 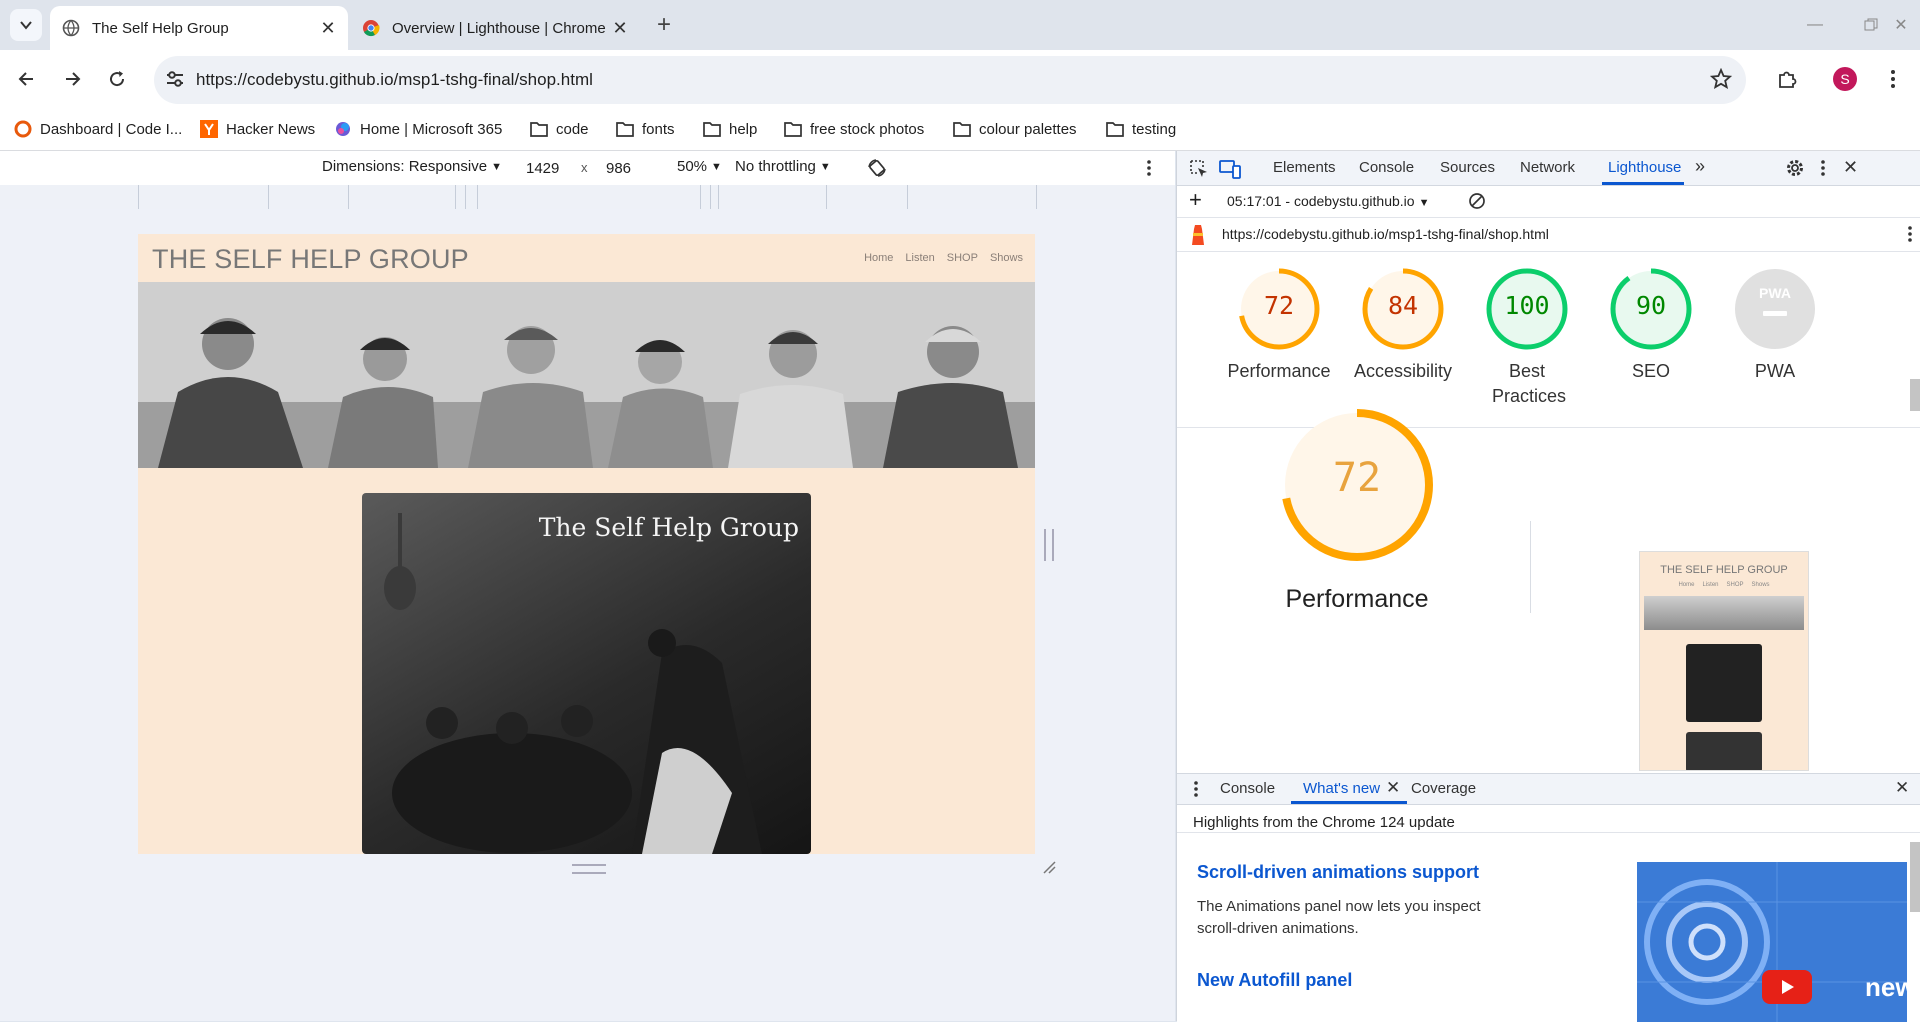 I want to click on bookmark-folder-code: code, so click(x=559, y=129).